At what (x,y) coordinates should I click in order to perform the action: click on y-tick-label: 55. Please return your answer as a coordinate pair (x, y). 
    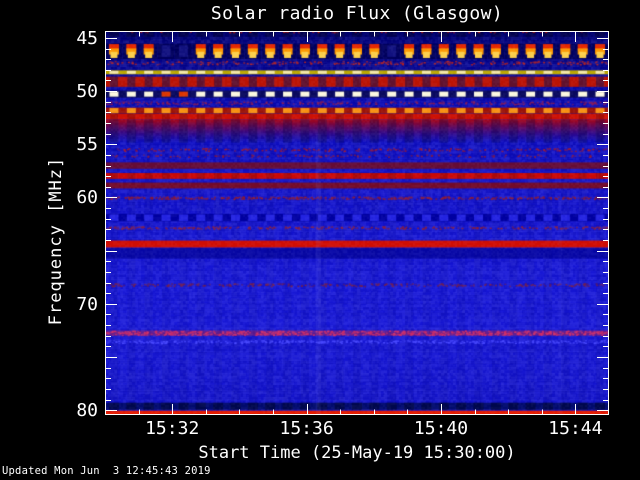
    Looking at the image, I should click on (87, 145).